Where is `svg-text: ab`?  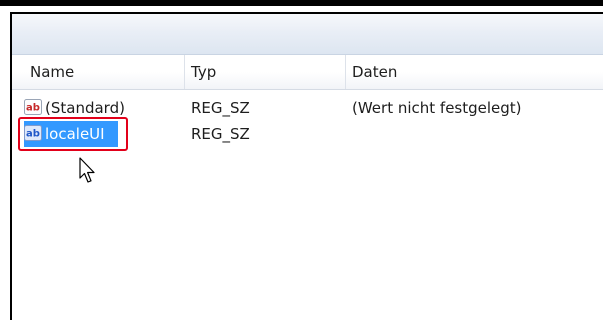
svg-text: ab is located at coordinates (33, 108).